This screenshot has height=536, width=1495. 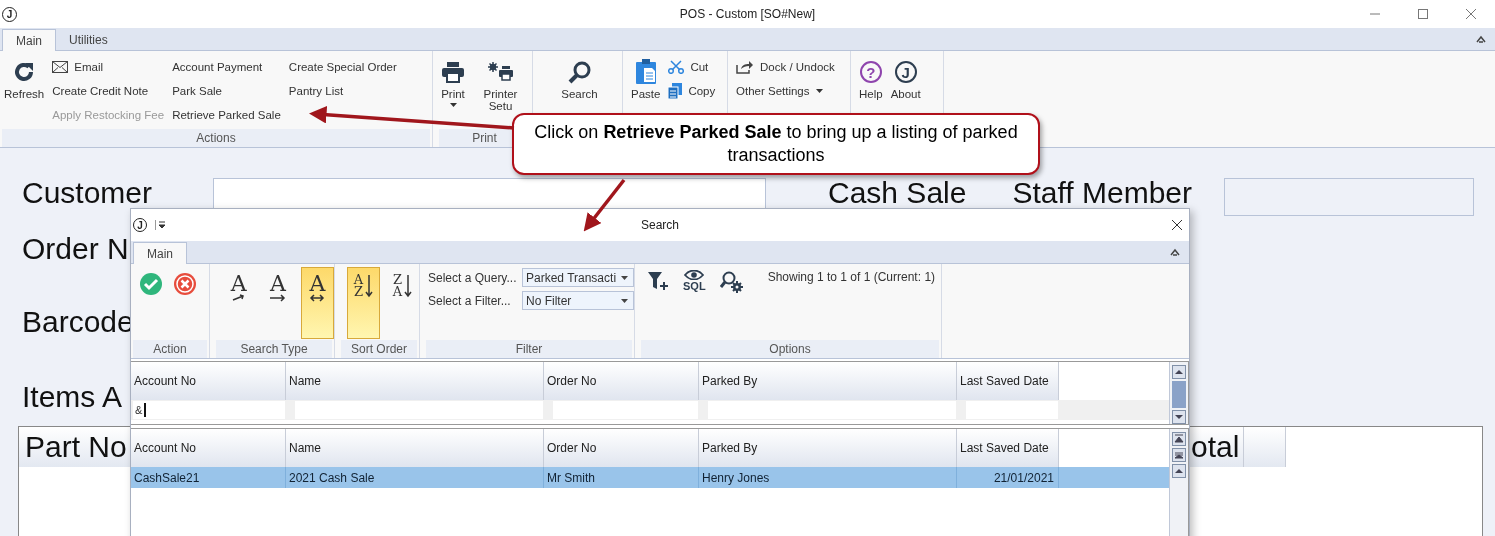 What do you see at coordinates (209, 410) in the screenshot?
I see `column-filter-field: &` at bounding box center [209, 410].